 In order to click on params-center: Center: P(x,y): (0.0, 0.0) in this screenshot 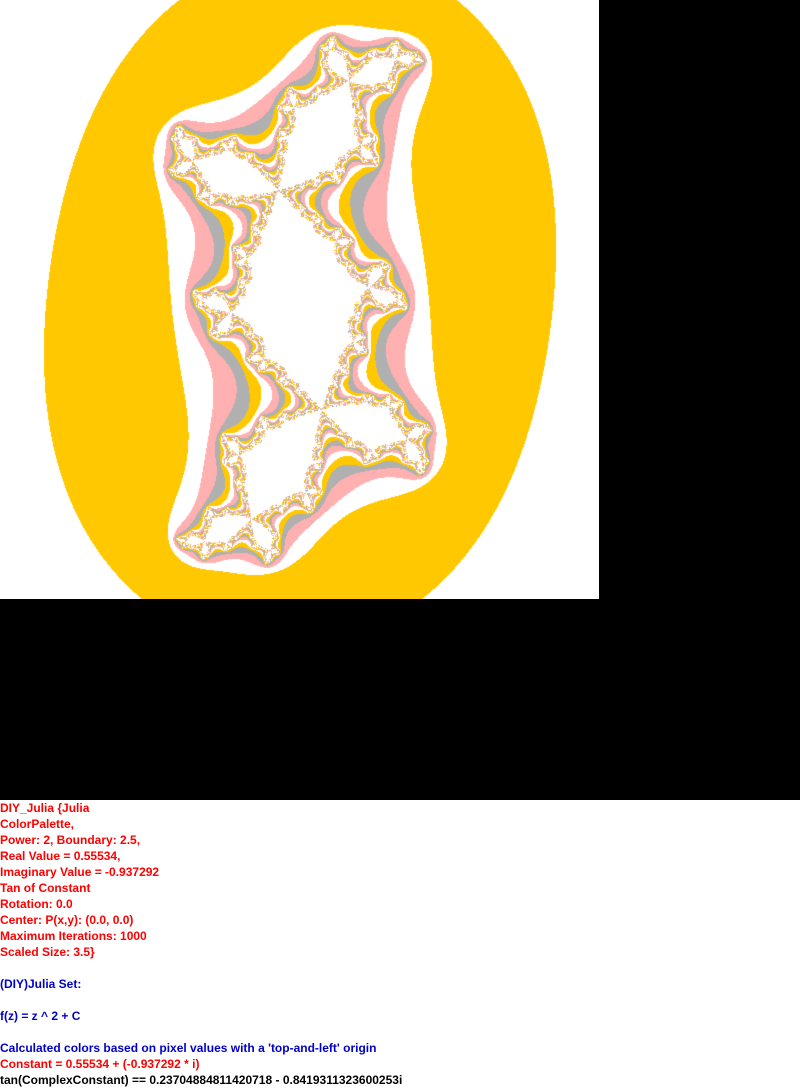, I will do `click(67, 920)`.